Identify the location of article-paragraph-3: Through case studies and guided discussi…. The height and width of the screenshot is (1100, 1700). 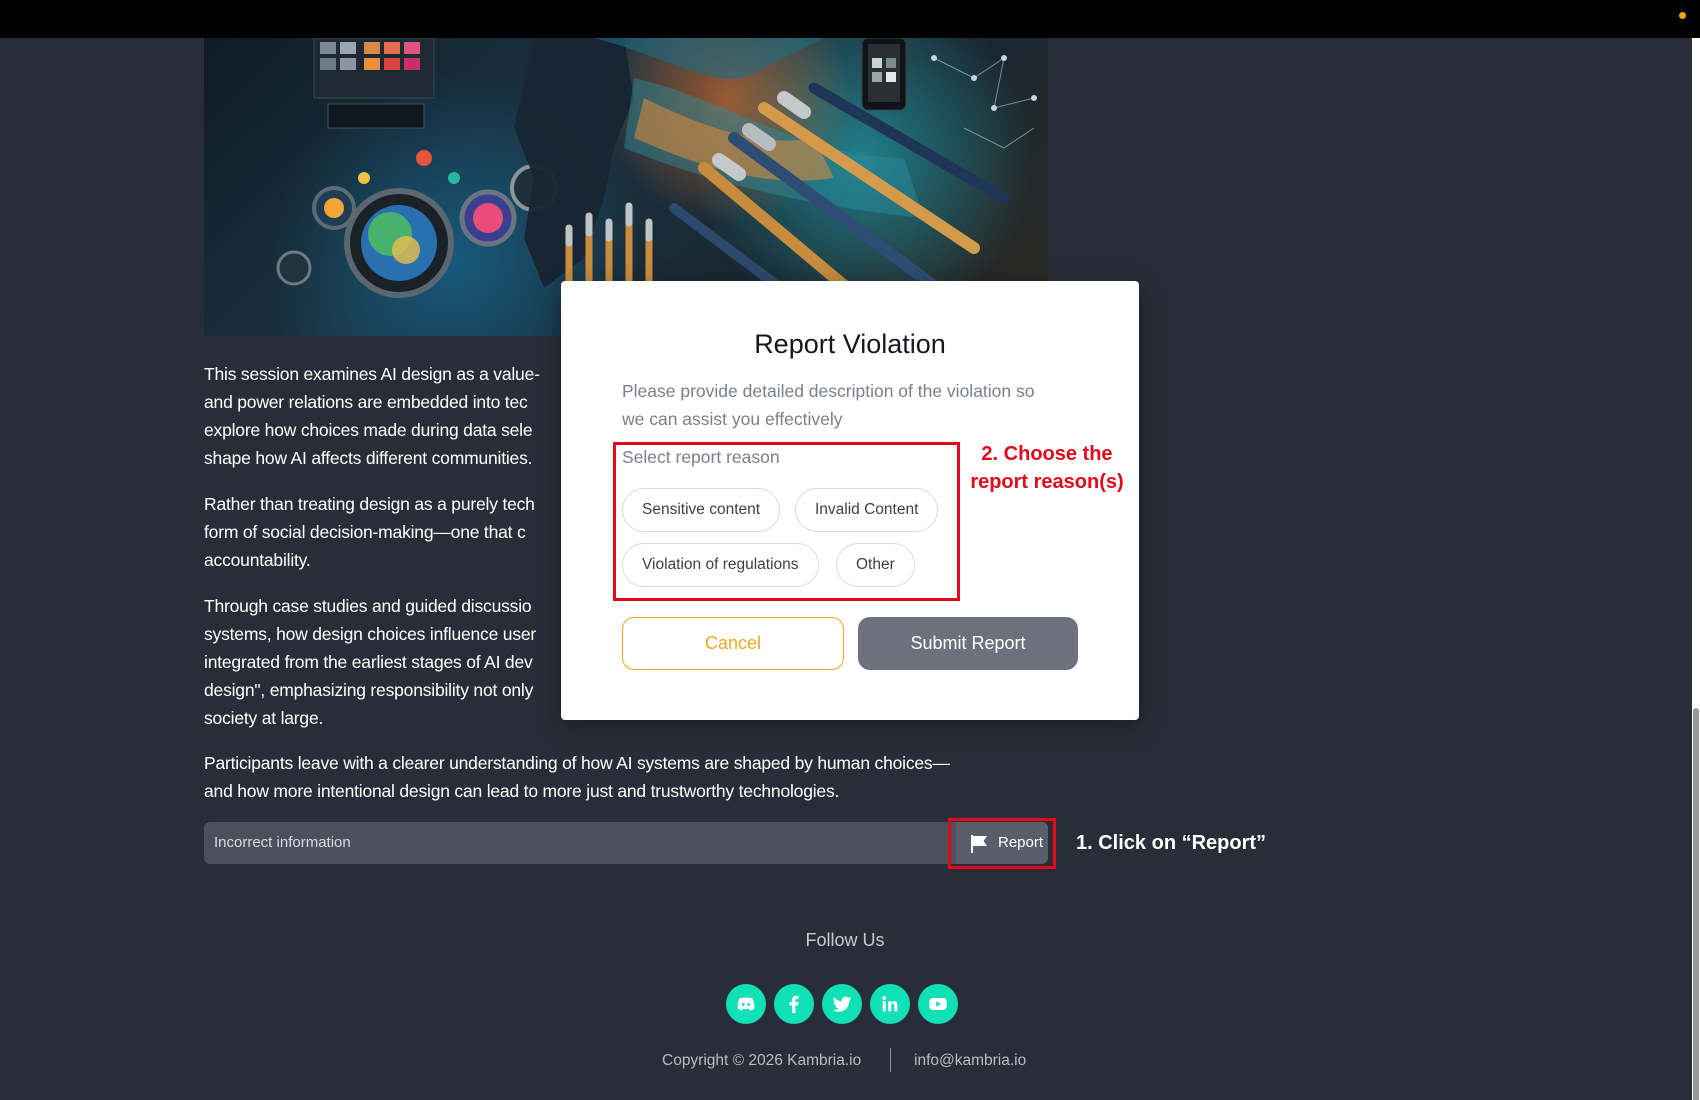
(370, 662).